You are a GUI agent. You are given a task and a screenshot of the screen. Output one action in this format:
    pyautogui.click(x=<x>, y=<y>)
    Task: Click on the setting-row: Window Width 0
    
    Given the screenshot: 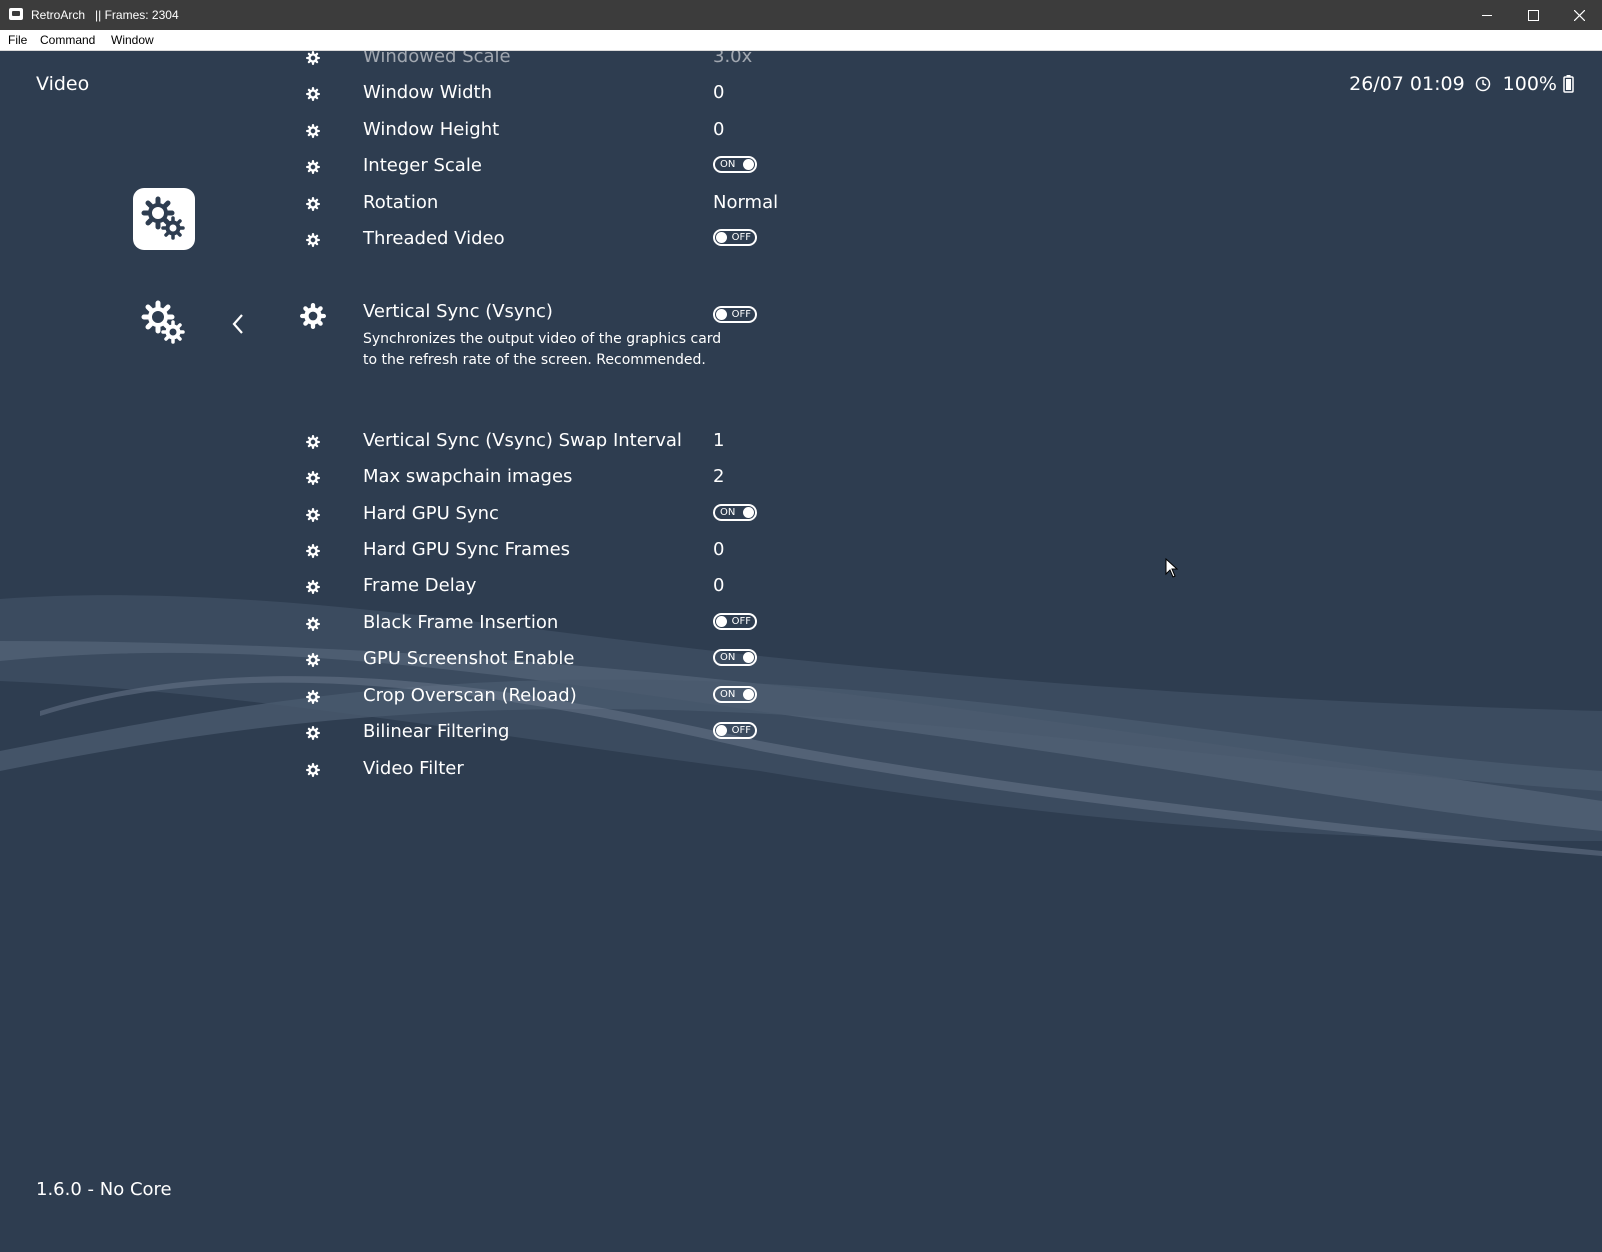 What is the action you would take?
    pyautogui.click(x=450, y=93)
    